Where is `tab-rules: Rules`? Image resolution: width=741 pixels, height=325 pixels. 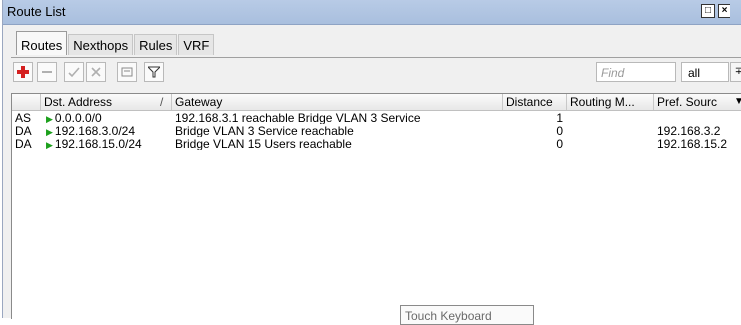 tab-rules: Rules is located at coordinates (156, 44).